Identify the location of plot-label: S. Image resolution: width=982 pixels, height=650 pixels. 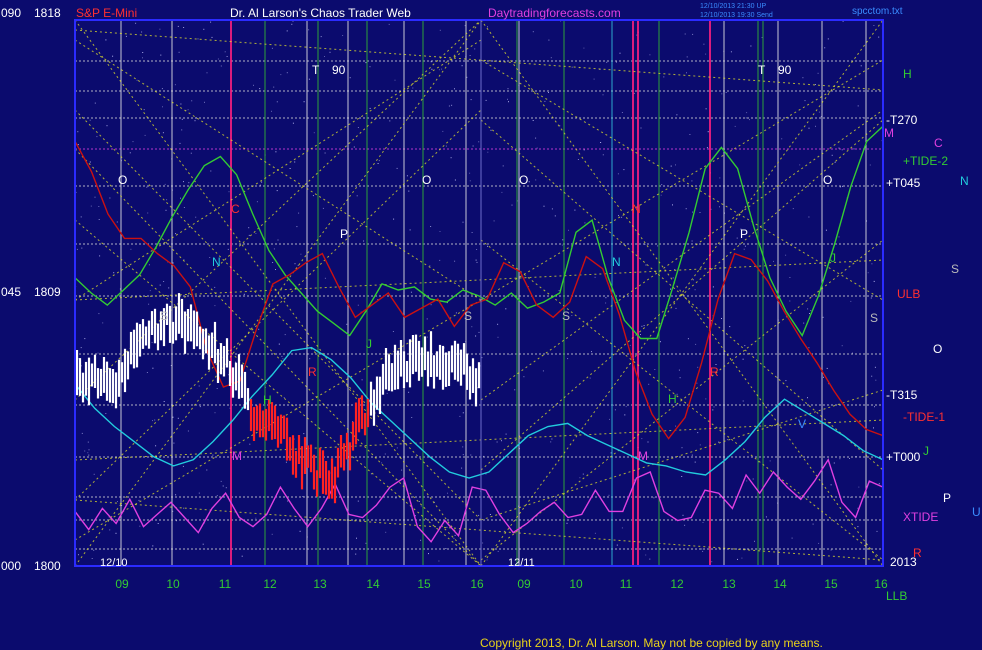
(468, 316).